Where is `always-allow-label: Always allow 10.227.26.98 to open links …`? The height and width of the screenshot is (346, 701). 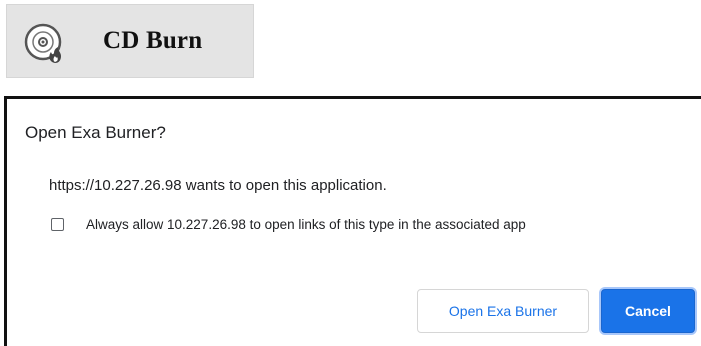 always-allow-label: Always allow 10.227.26.98 to open links … is located at coordinates (306, 224).